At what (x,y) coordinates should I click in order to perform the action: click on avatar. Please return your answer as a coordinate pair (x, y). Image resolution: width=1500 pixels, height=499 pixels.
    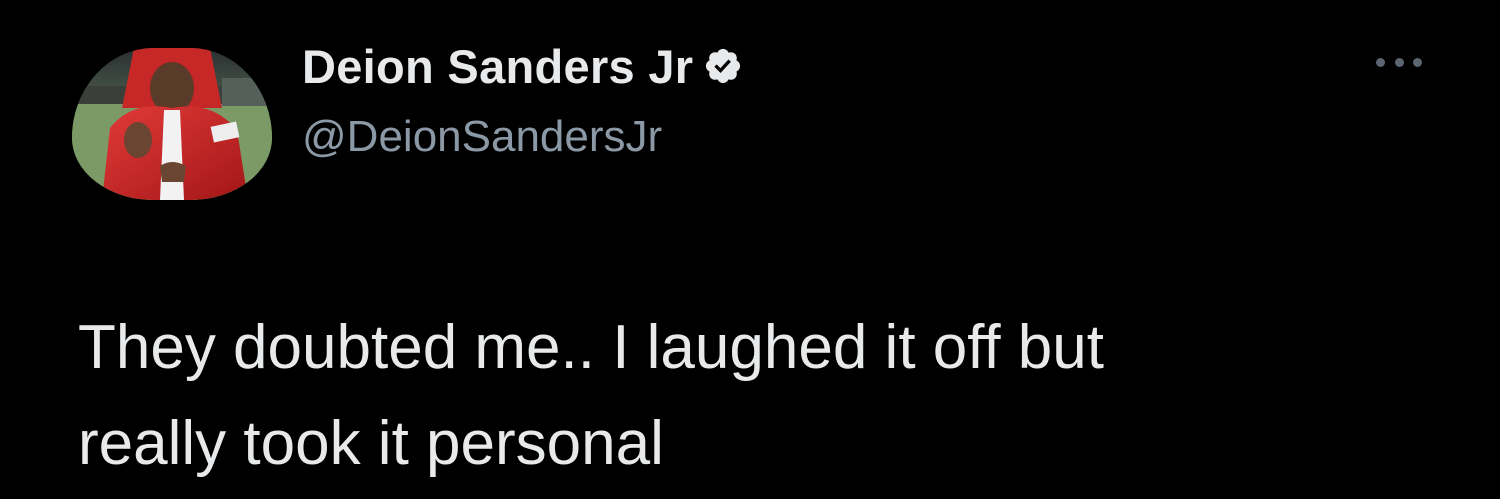
    Looking at the image, I should click on (172, 124).